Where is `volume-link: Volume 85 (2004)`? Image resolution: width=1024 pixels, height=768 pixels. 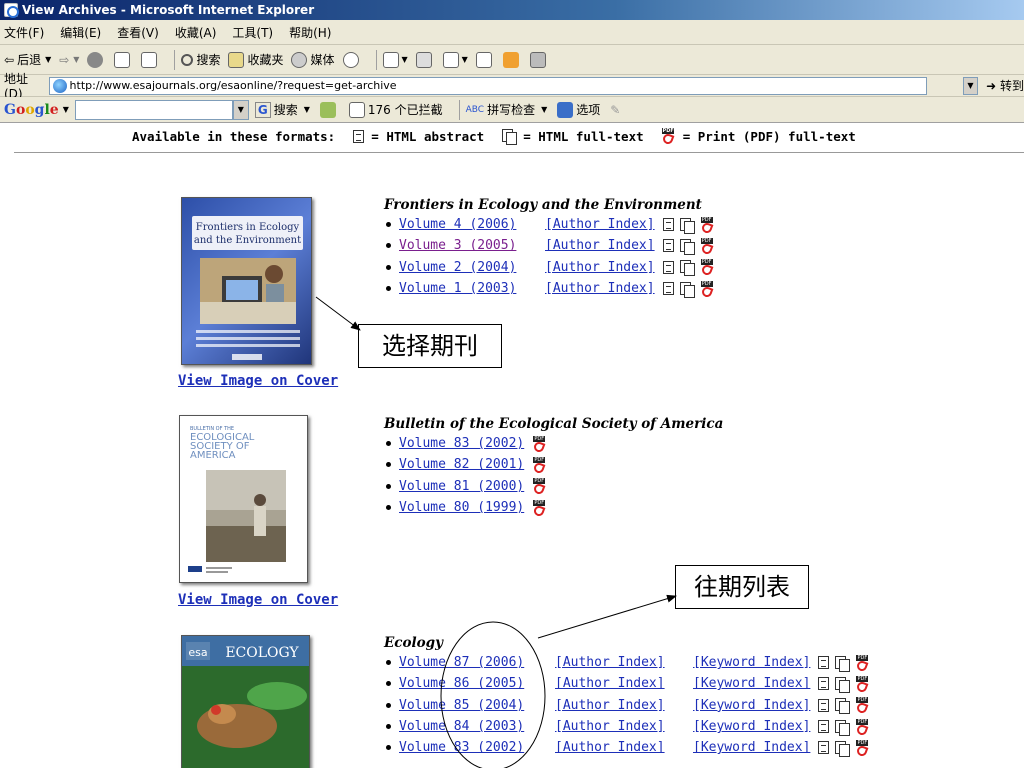
volume-link: Volume 85 (2004) is located at coordinates (477, 705).